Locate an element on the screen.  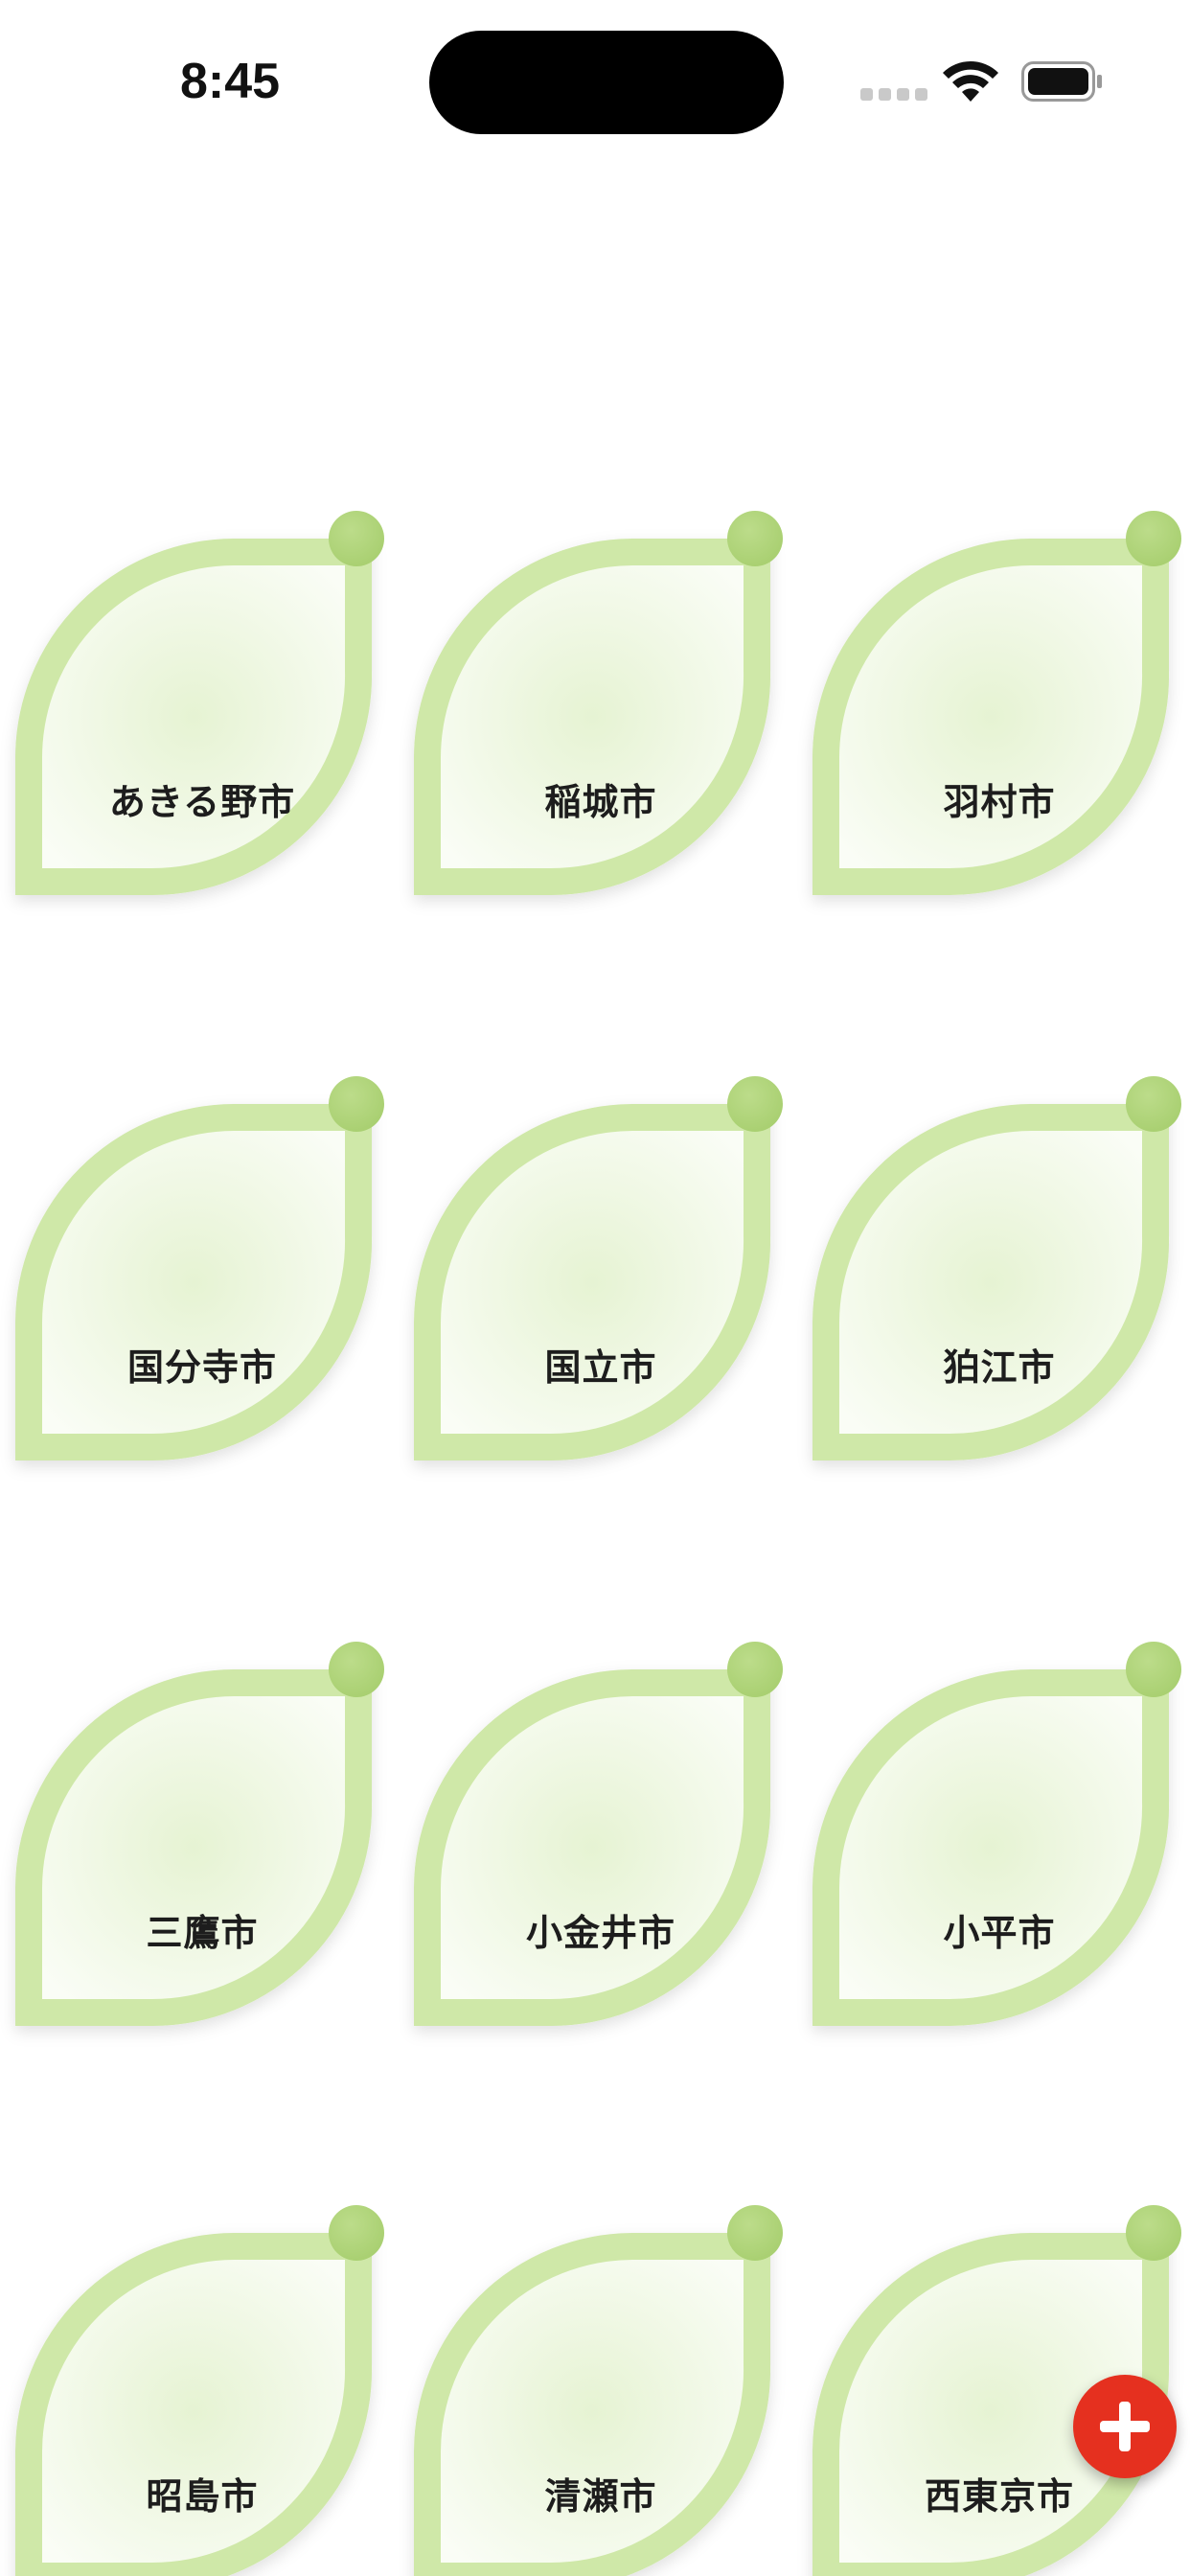
plus-icon-vertical is located at coordinates (1125, 2426).